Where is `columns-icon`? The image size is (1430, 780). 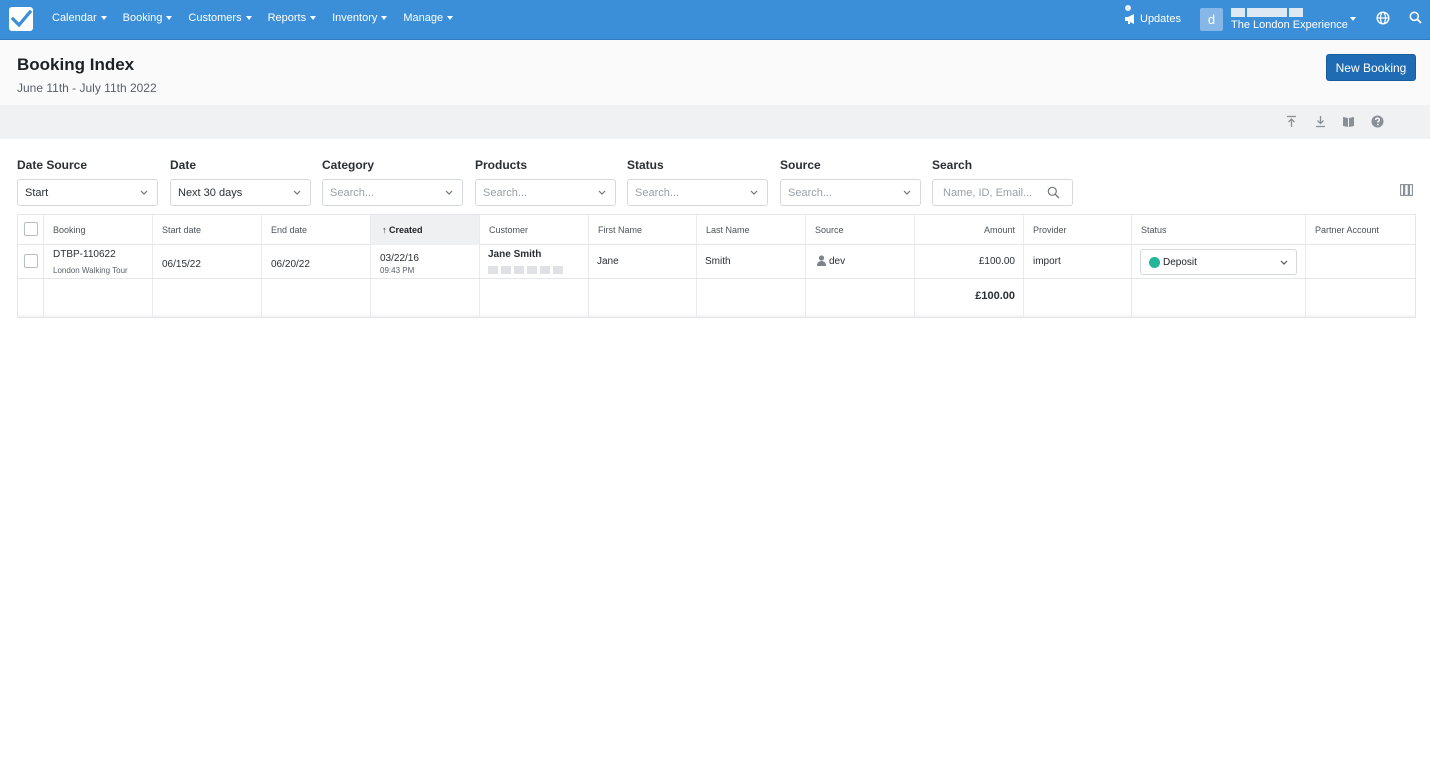 columns-icon is located at coordinates (1406, 191).